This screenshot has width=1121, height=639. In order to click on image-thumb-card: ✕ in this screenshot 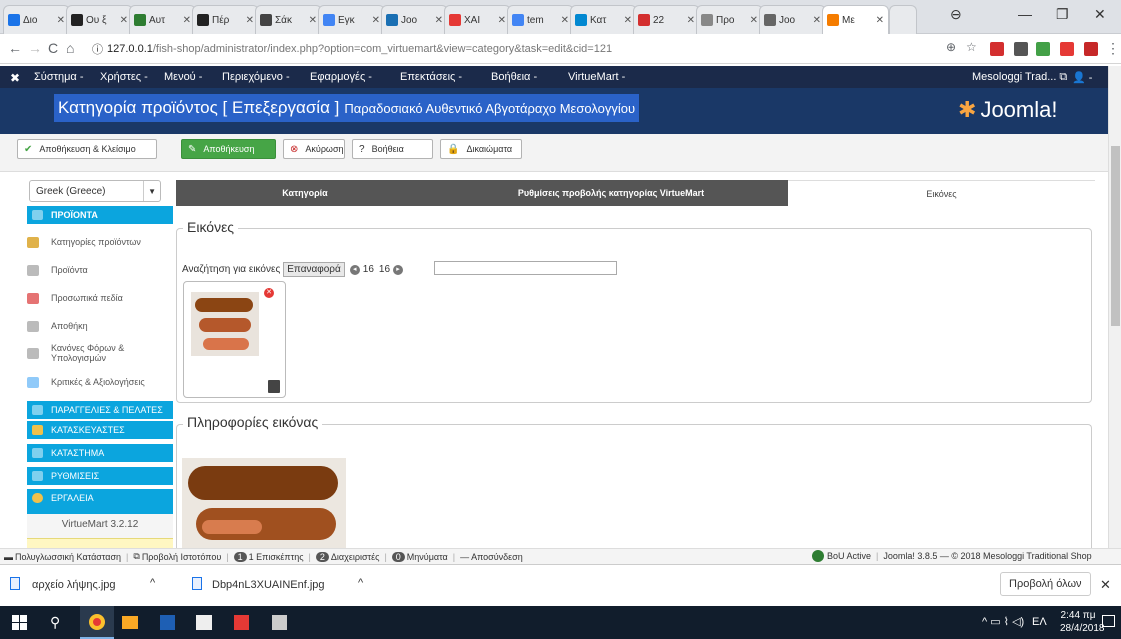, I will do `click(234, 339)`.